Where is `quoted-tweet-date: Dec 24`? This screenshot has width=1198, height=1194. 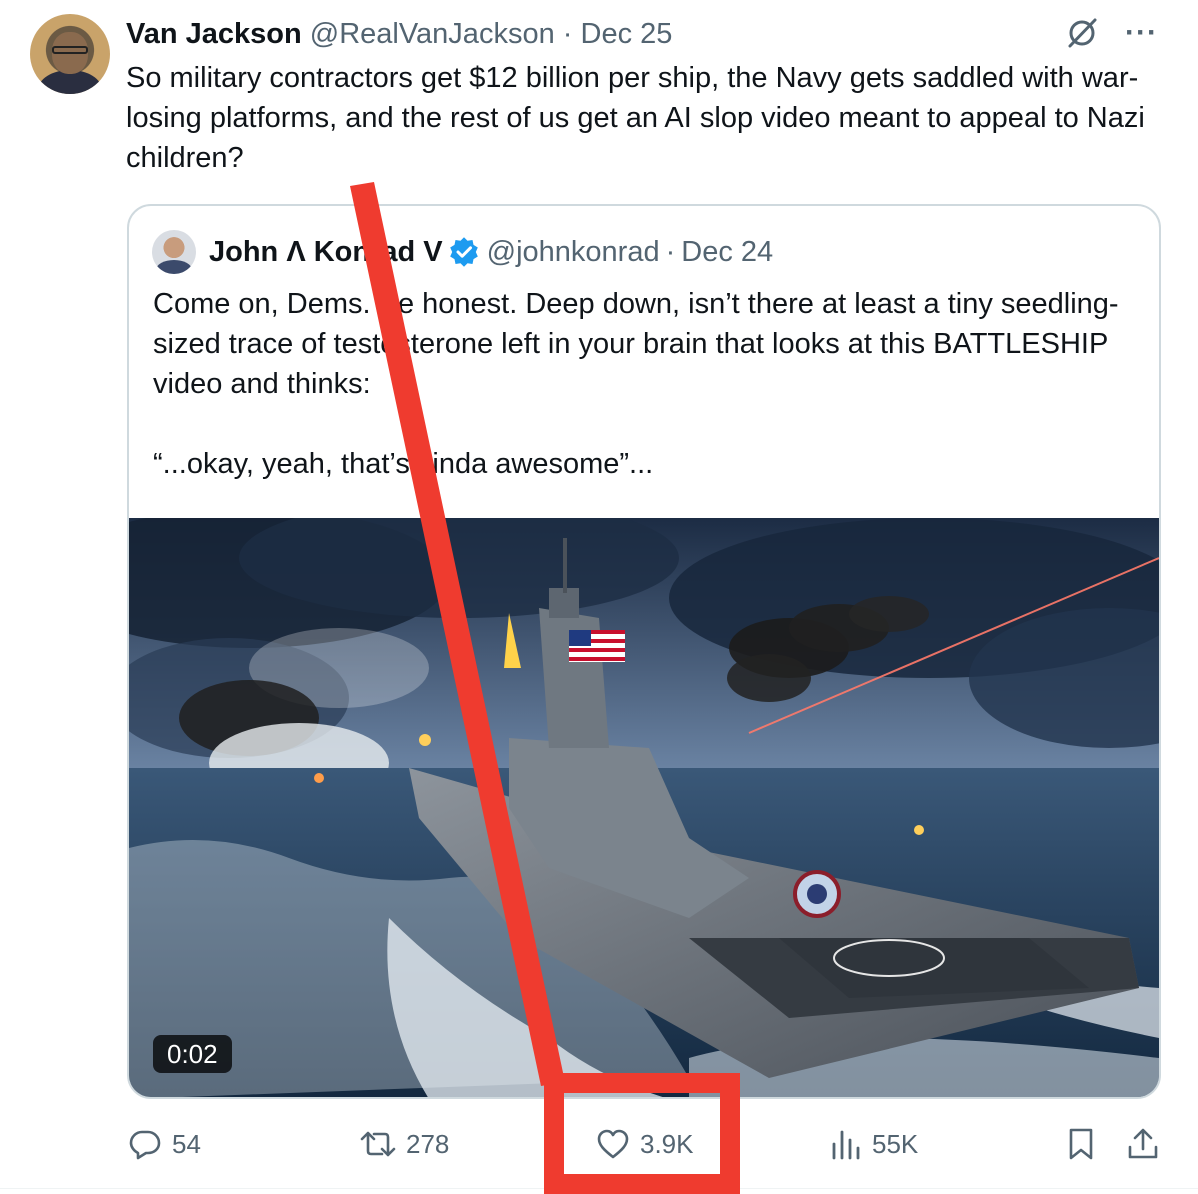
quoted-tweet-date: Dec 24 is located at coordinates (727, 252).